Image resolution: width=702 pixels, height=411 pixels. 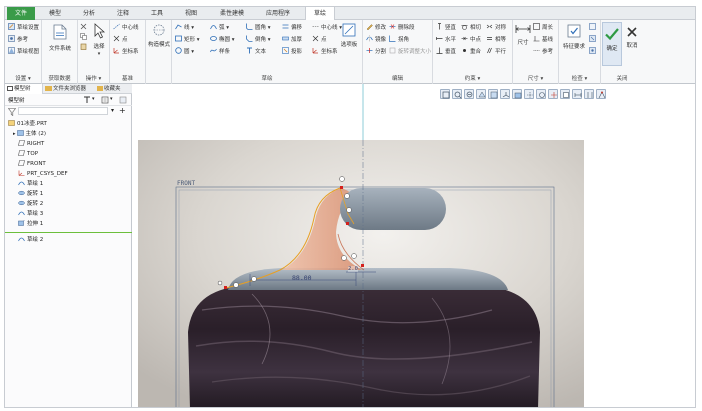 What do you see at coordinates (446, 51) in the screenshot?
I see `perpendicular-constraint-button: 垂直` at bounding box center [446, 51].